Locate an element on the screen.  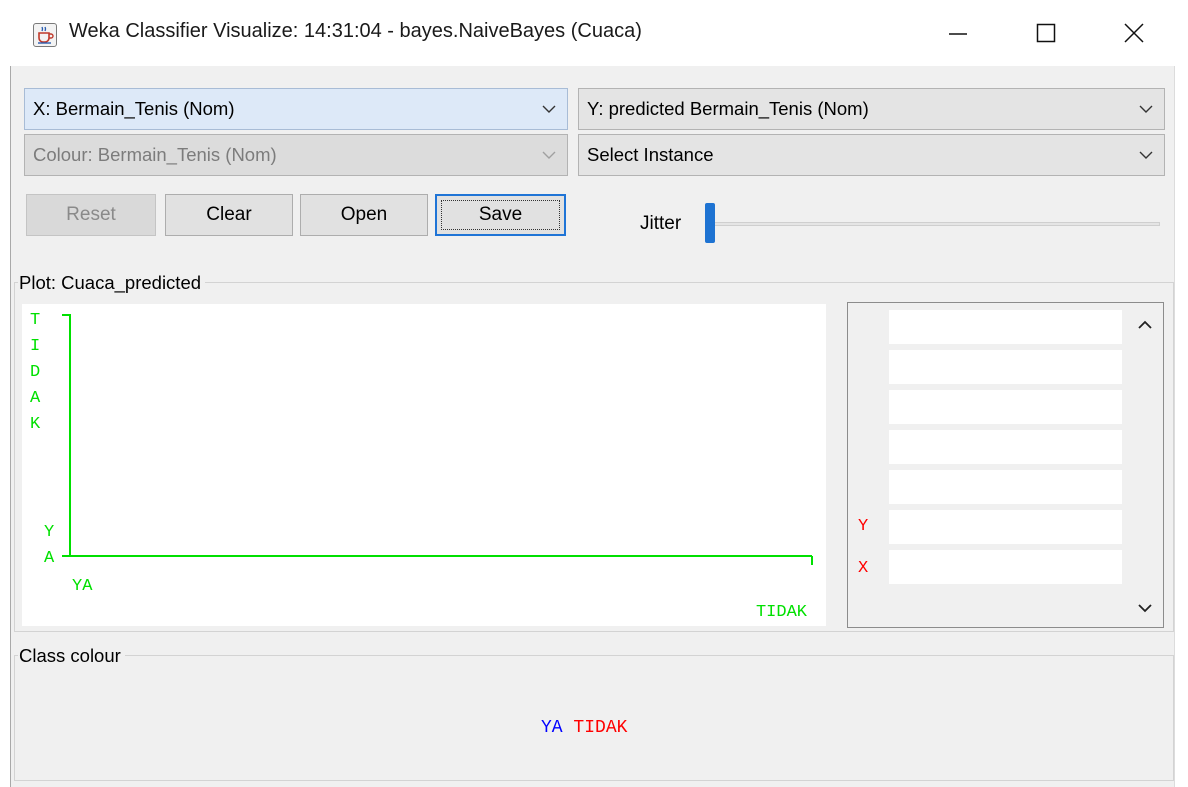
class-value-ya: YA is located at coordinates (552, 728).